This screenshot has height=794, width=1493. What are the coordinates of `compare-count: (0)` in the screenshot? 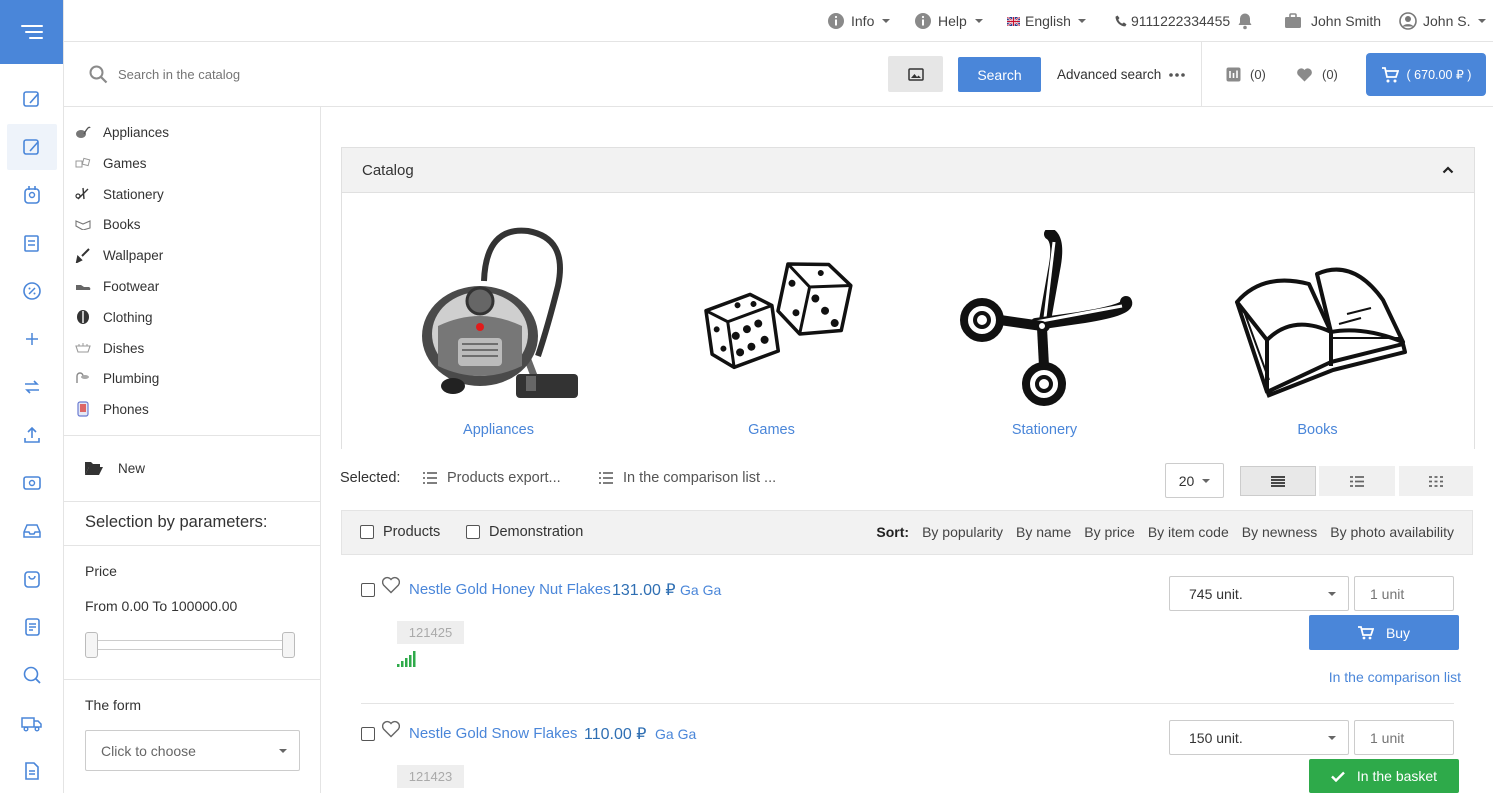 It's located at (1258, 74).